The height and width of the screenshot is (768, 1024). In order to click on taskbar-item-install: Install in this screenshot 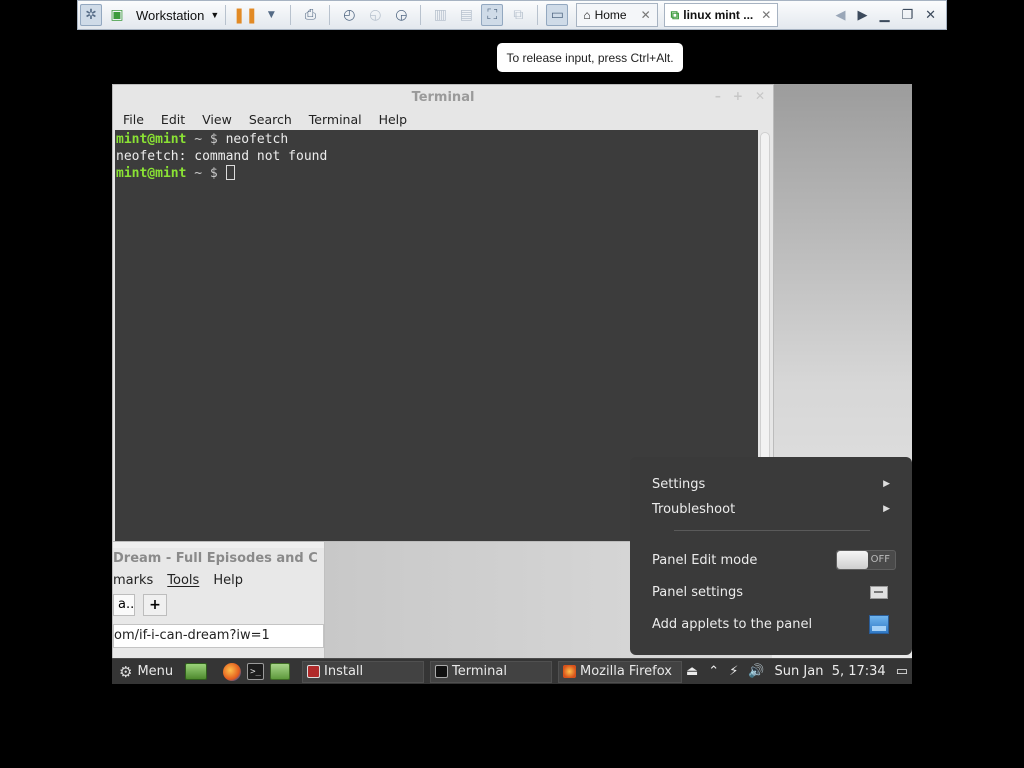, I will do `click(363, 671)`.